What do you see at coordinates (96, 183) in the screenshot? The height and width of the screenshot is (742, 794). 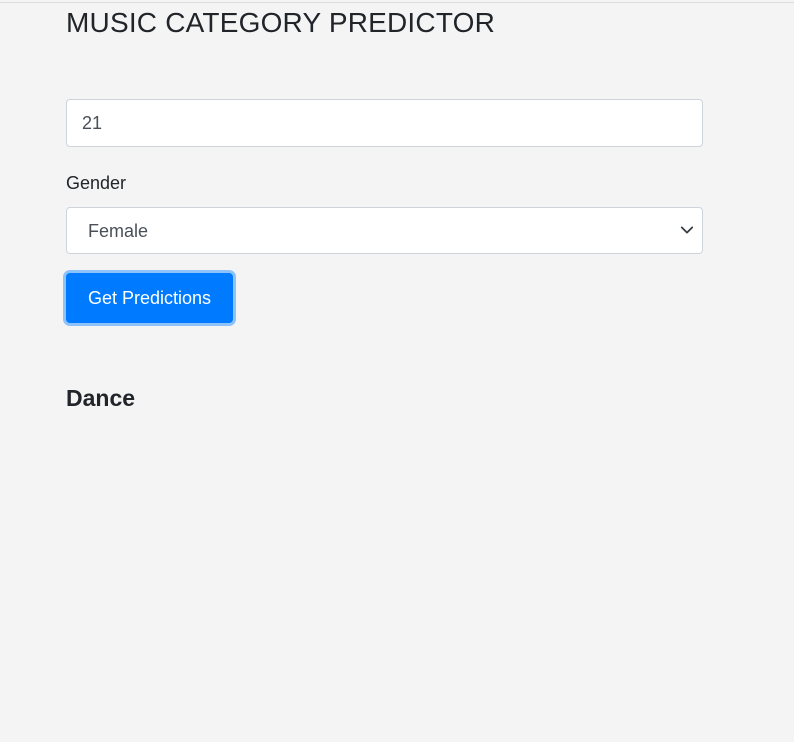 I see `gender-label: Gender` at bounding box center [96, 183].